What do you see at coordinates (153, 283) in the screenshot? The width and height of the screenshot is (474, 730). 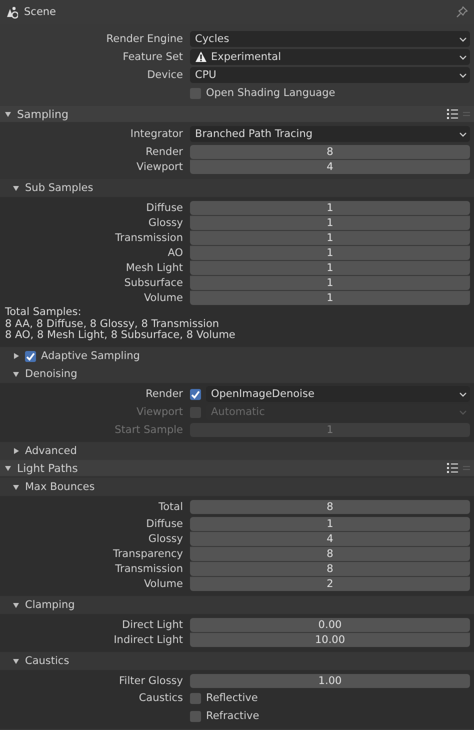 I see `field-label: Subsurface` at bounding box center [153, 283].